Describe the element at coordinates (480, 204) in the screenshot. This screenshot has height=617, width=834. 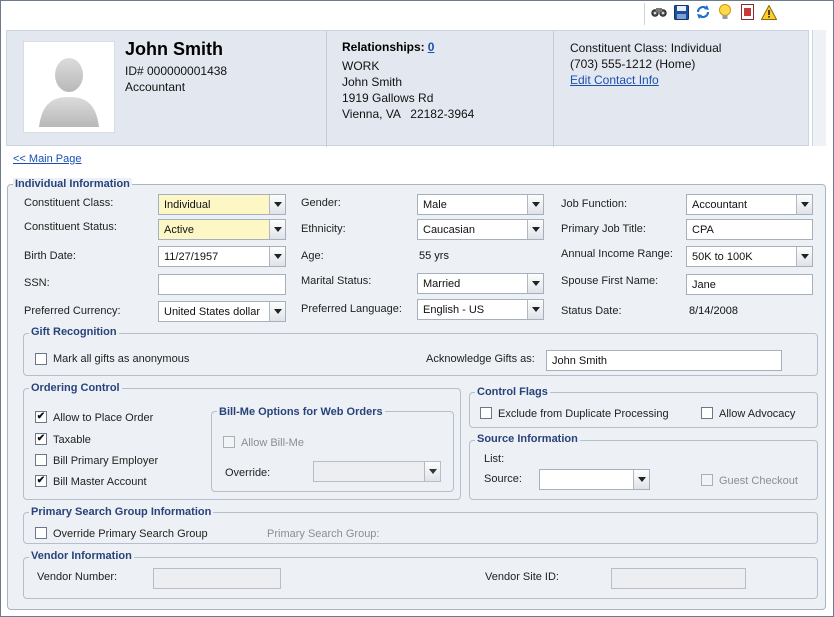
I see `gender-select: Male` at that location.